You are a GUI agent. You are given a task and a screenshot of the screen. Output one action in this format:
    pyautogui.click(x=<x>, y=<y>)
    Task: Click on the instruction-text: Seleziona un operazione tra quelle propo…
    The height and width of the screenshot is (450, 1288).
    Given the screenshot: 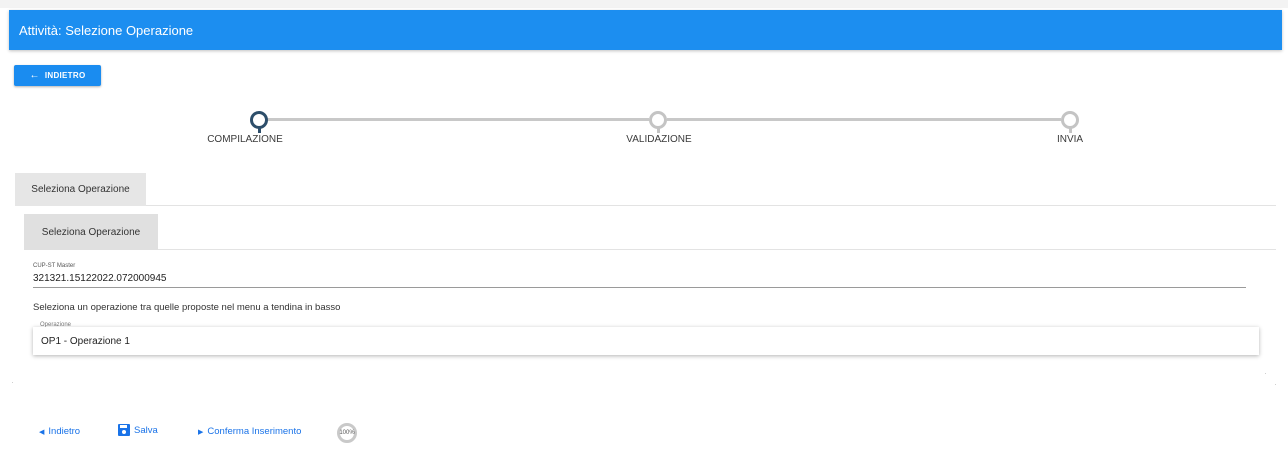 What is the action you would take?
    pyautogui.click(x=187, y=307)
    